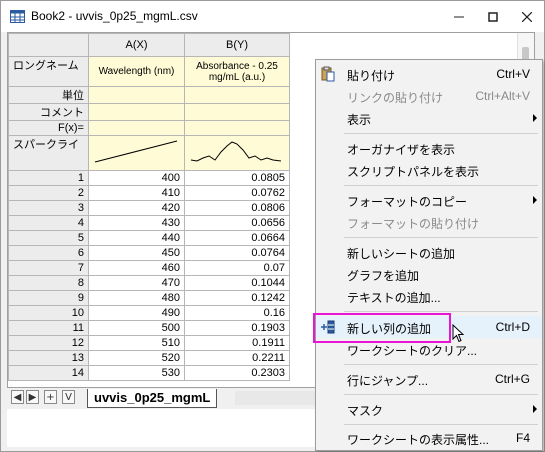  What do you see at coordinates (136, 223) in the screenshot?
I see `cell-a: 430` at bounding box center [136, 223].